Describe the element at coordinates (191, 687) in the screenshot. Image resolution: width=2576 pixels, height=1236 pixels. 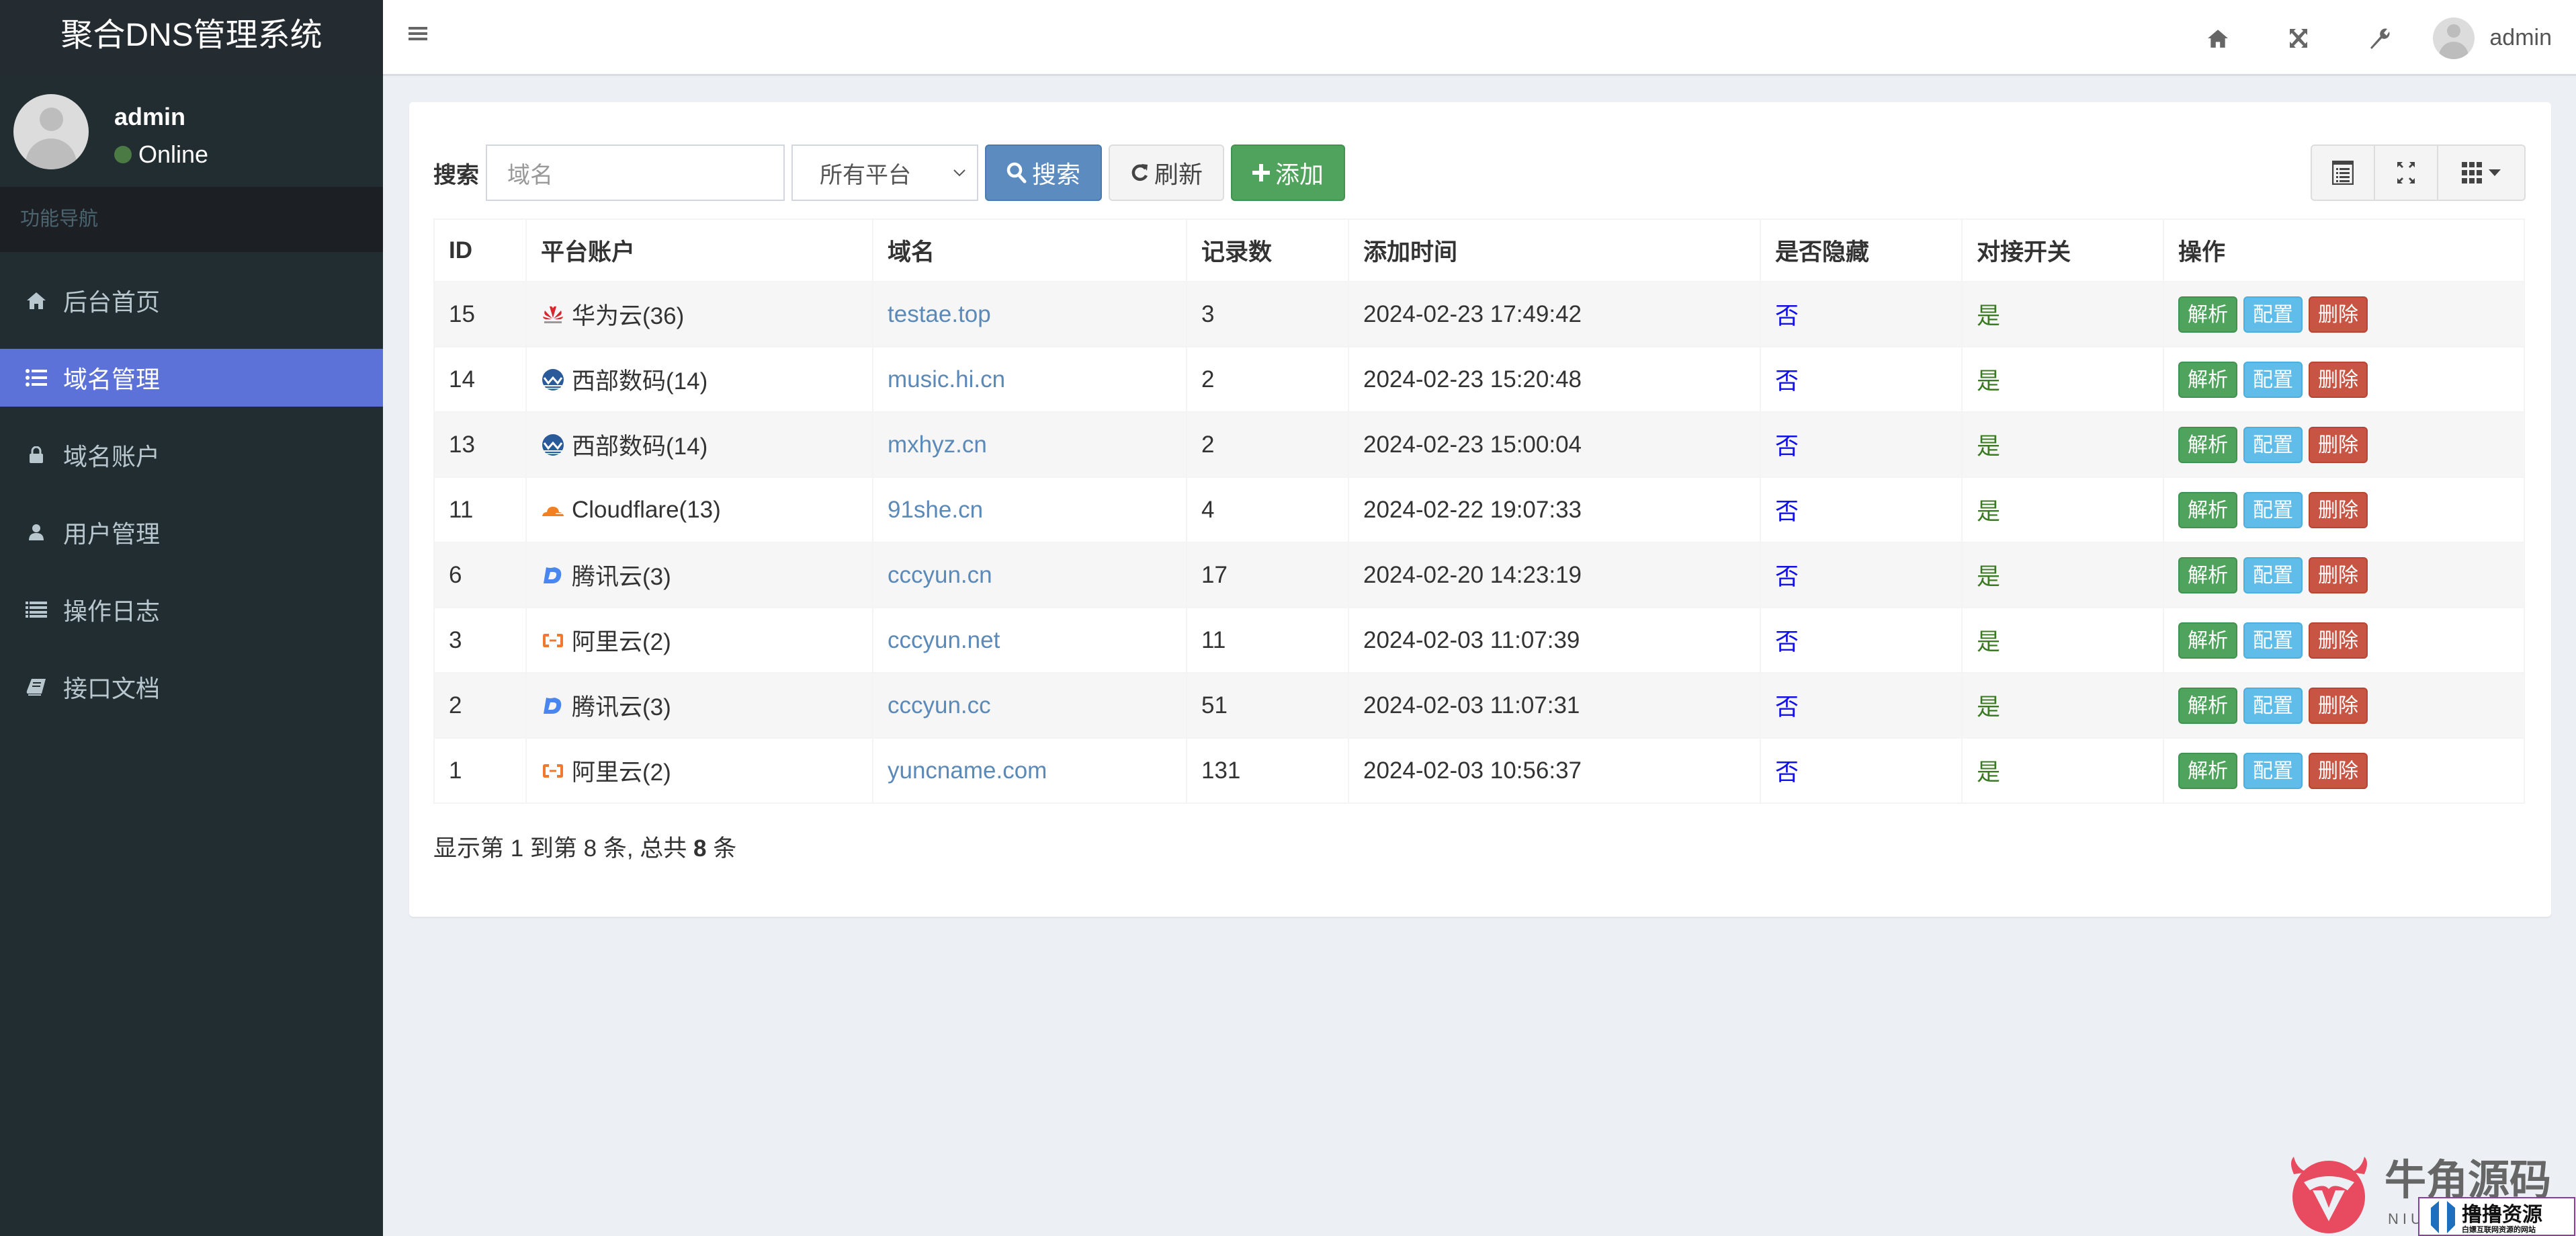
I see `sidebar-item-api-docs: 接口文档` at that location.